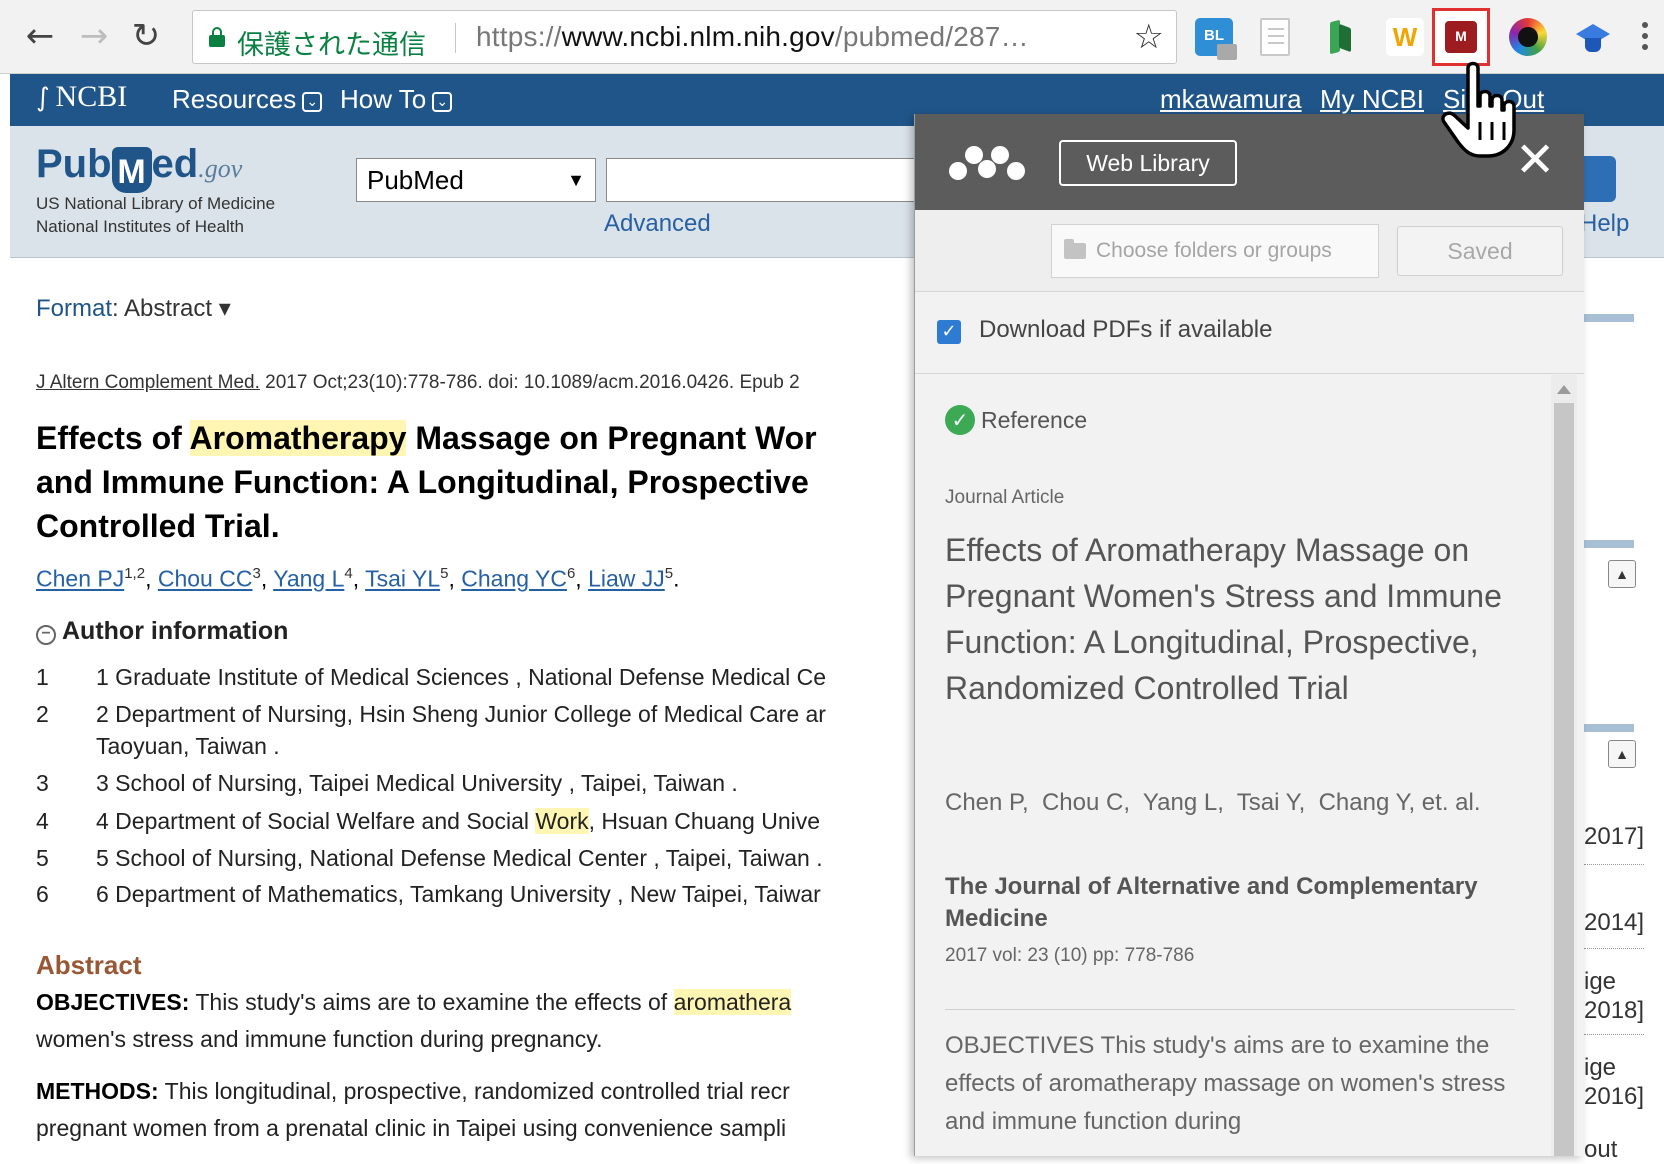 This screenshot has height=1164, width=1664. I want to click on help-link: Help, so click(1604, 224).